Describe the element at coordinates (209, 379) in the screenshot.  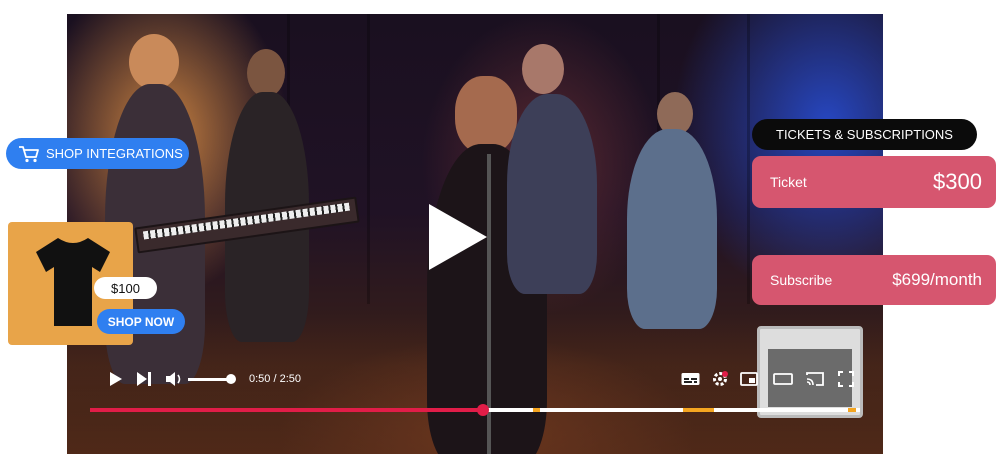
I see `volume-slider-track` at that location.